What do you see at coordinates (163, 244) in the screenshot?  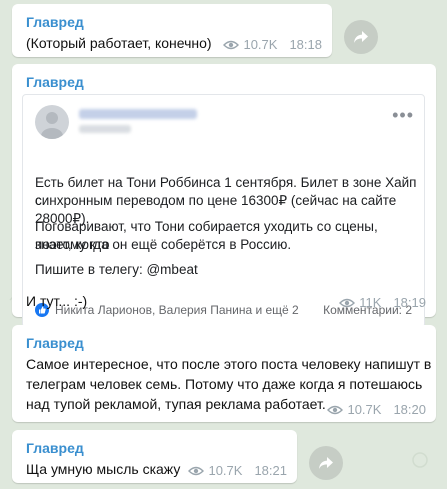 I see `post-text-line: знает, когда он ещё соберётся в Россию.` at bounding box center [163, 244].